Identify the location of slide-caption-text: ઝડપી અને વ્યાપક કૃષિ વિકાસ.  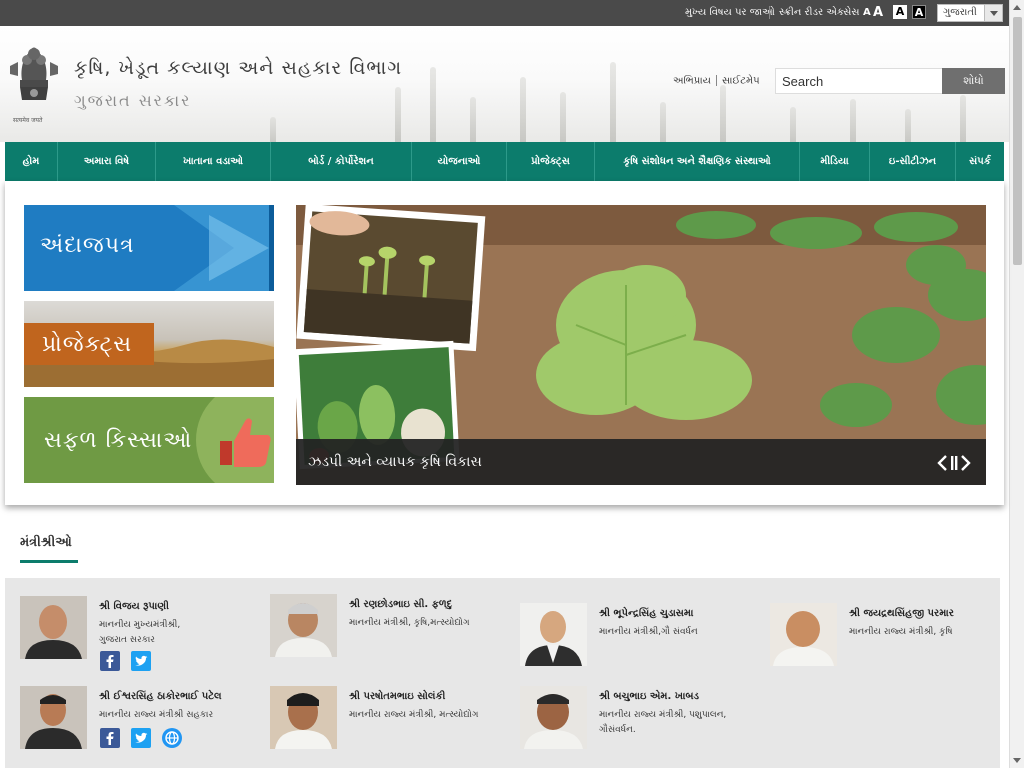
(395, 462).